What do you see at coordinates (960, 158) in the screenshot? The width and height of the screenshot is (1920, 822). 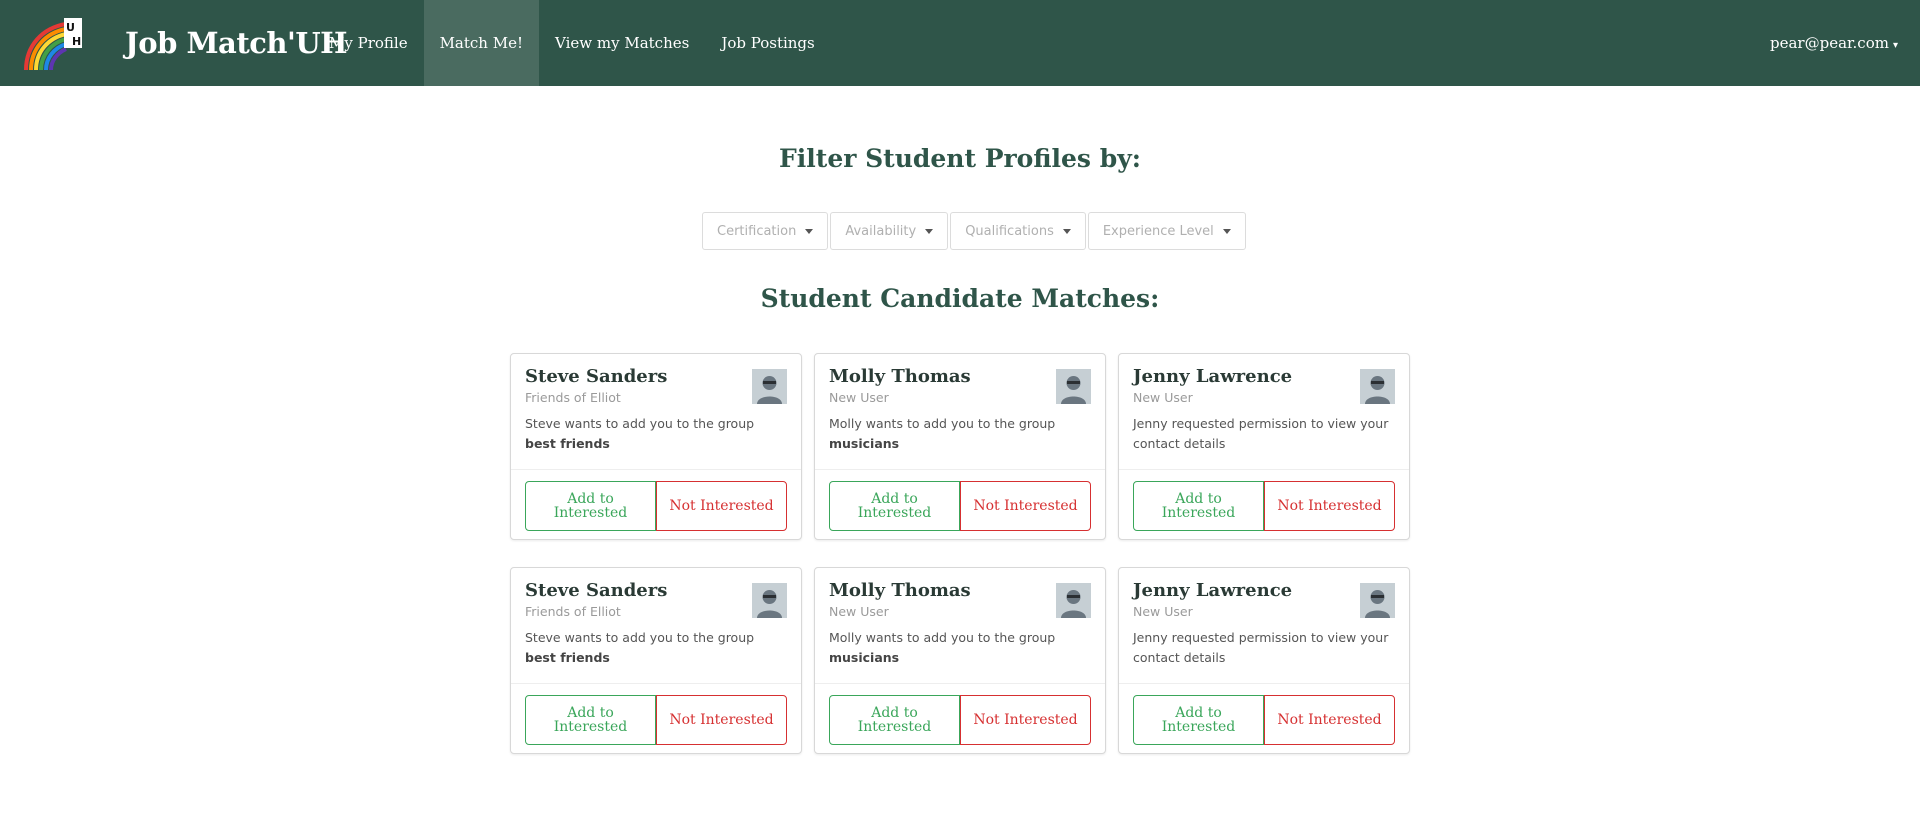 I see `filter-title: Filter Student Profiles by:` at bounding box center [960, 158].